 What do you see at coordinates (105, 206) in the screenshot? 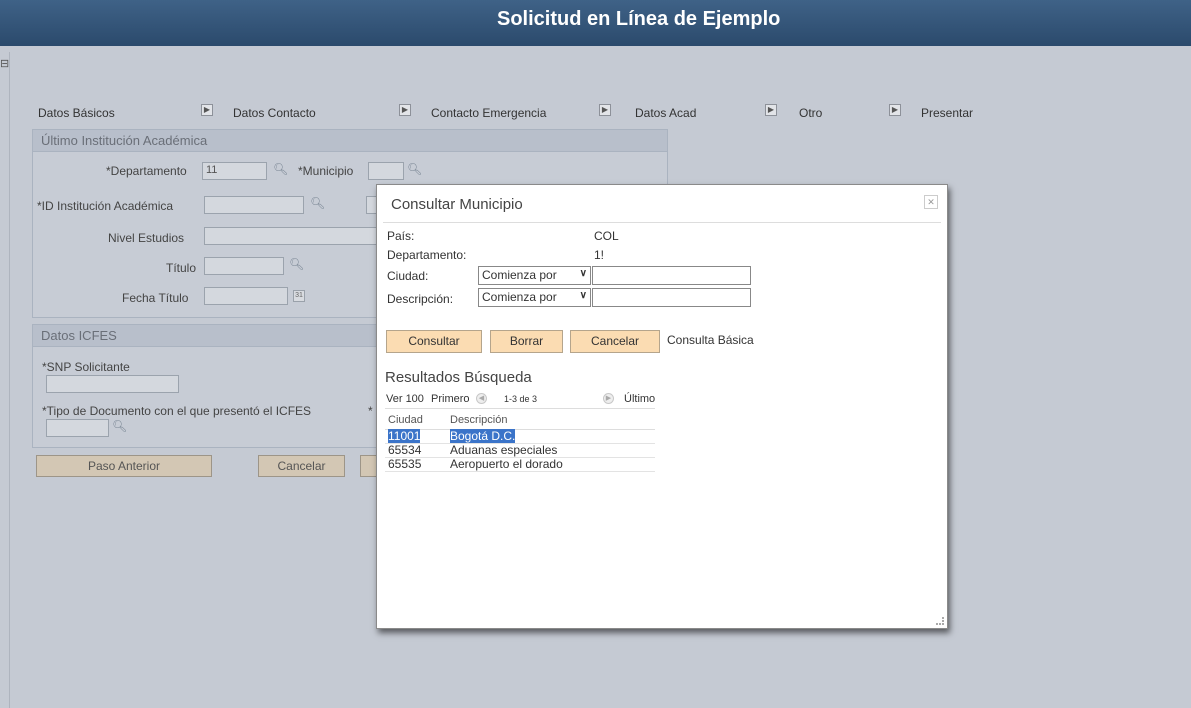
I see `institucion-label: *ID Institución Académica` at bounding box center [105, 206].